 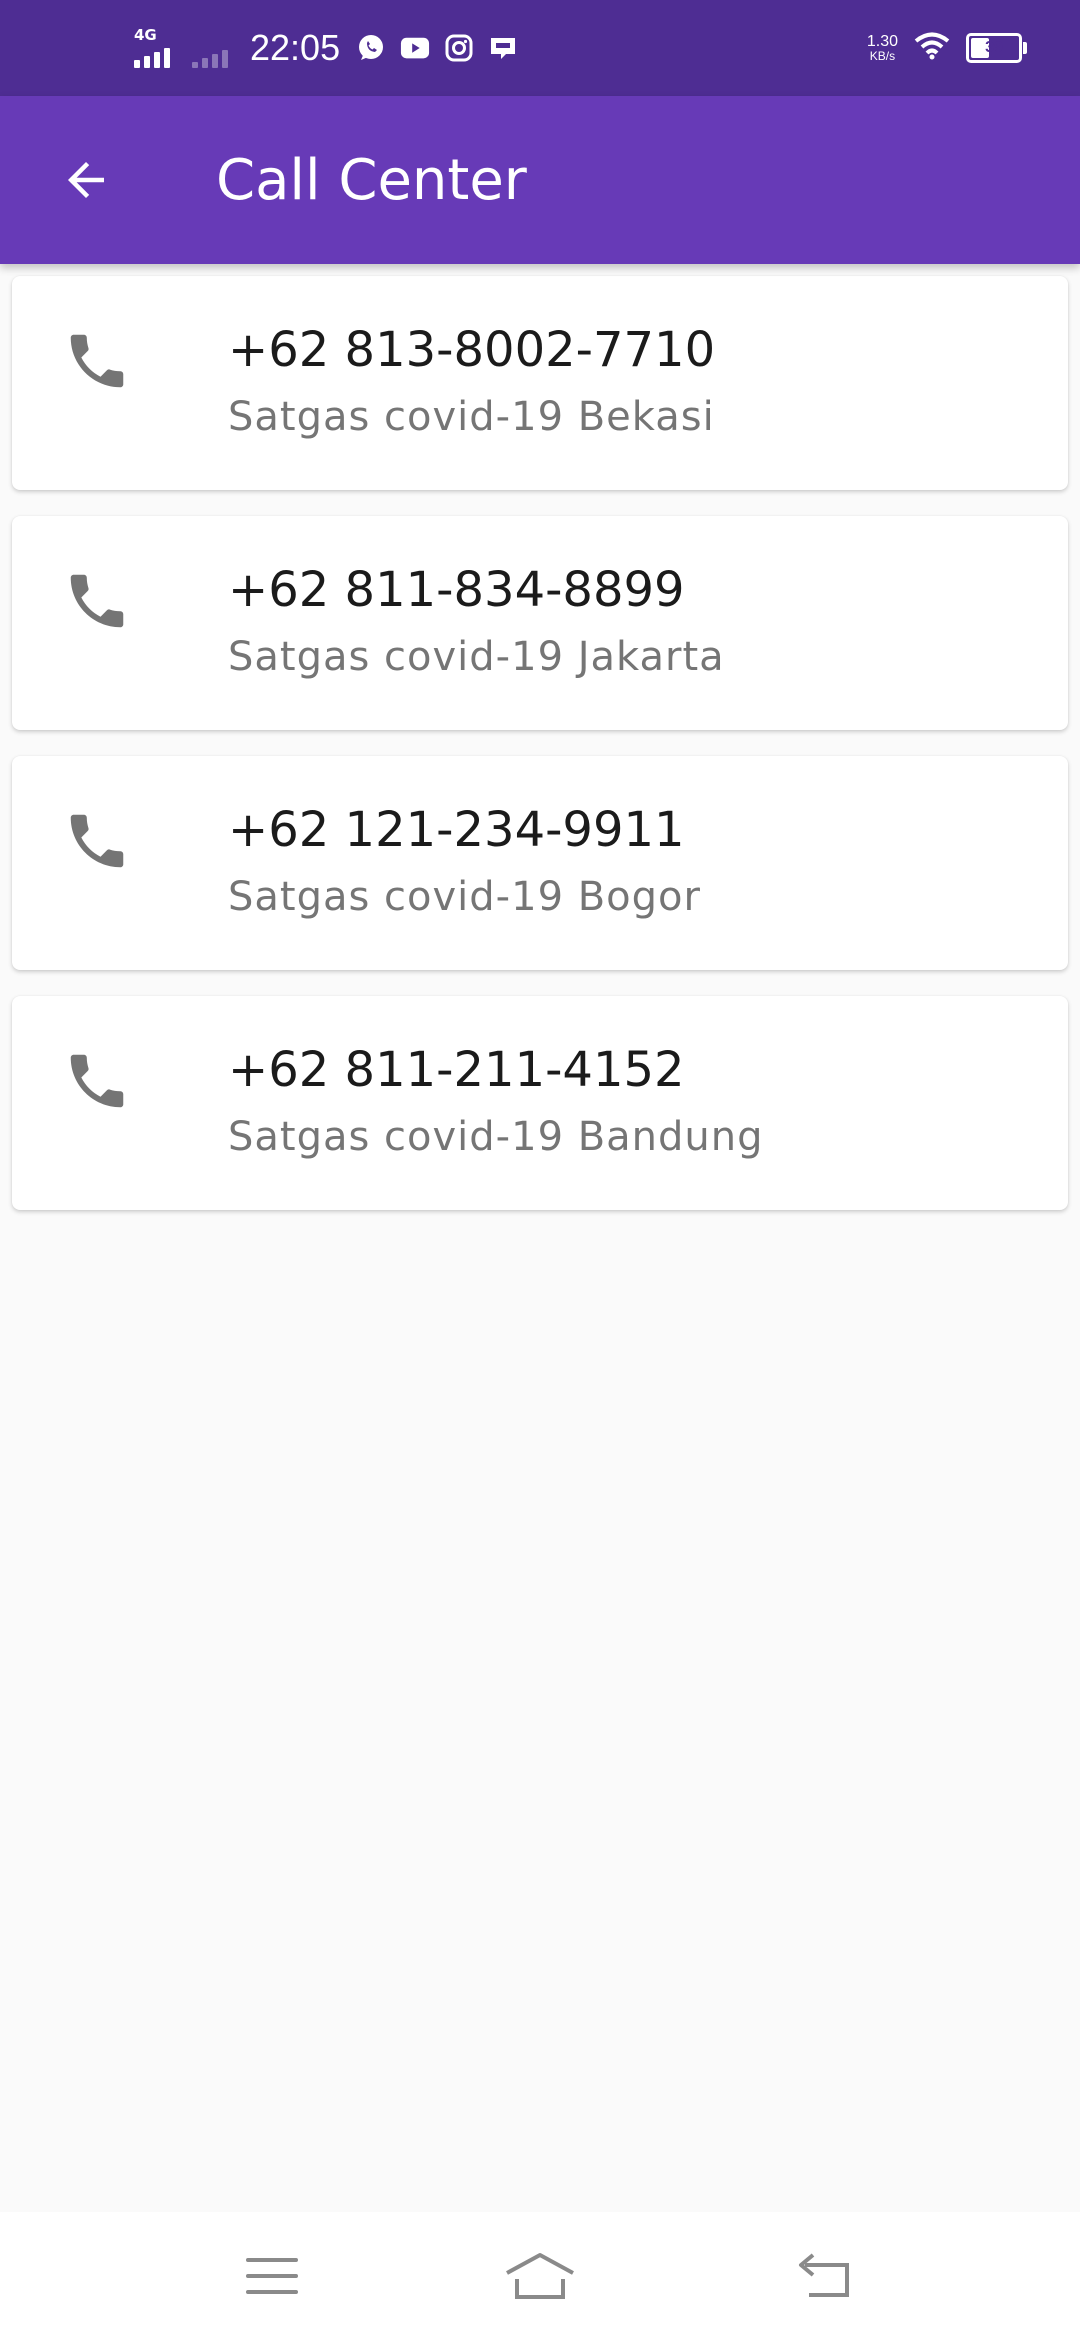 I want to click on system-nav-bar, so click(x=540, y=2276).